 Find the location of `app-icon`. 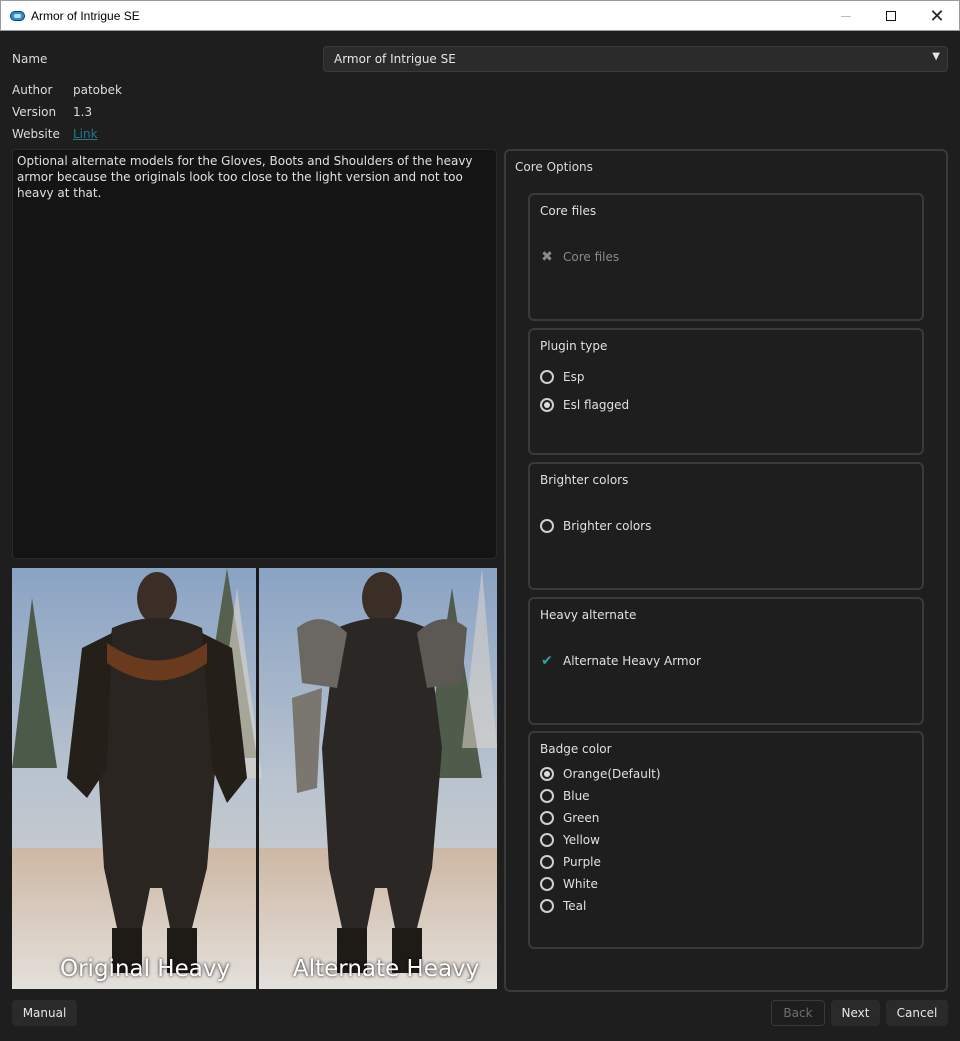

app-icon is located at coordinates (17, 16).